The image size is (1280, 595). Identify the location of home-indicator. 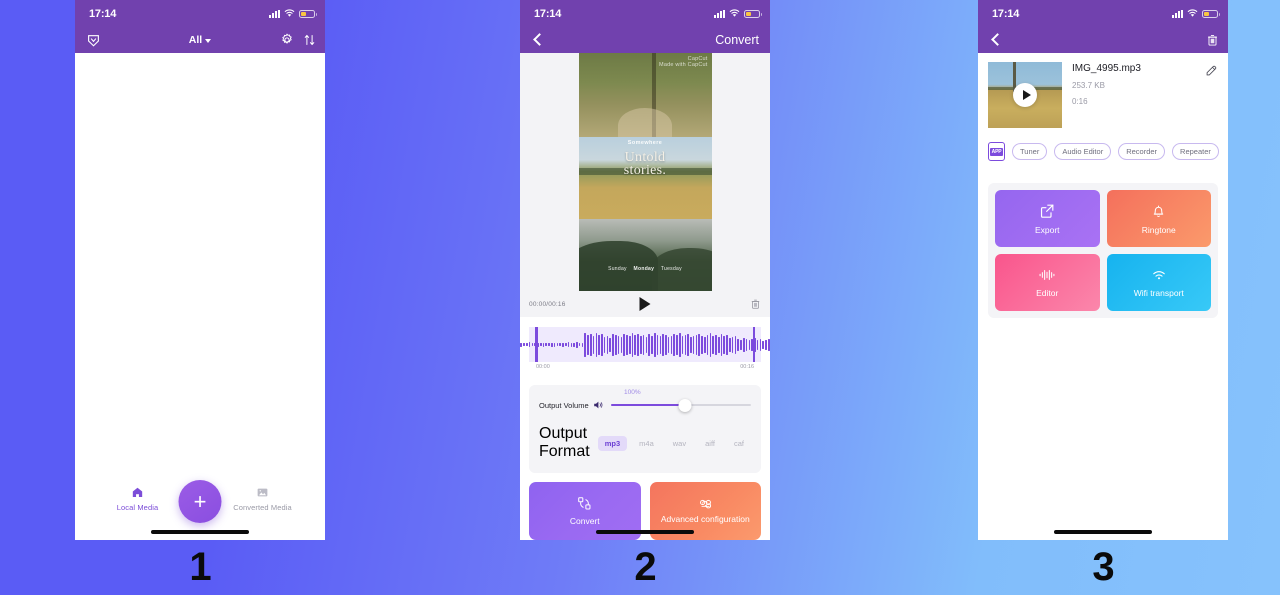
(1103, 532).